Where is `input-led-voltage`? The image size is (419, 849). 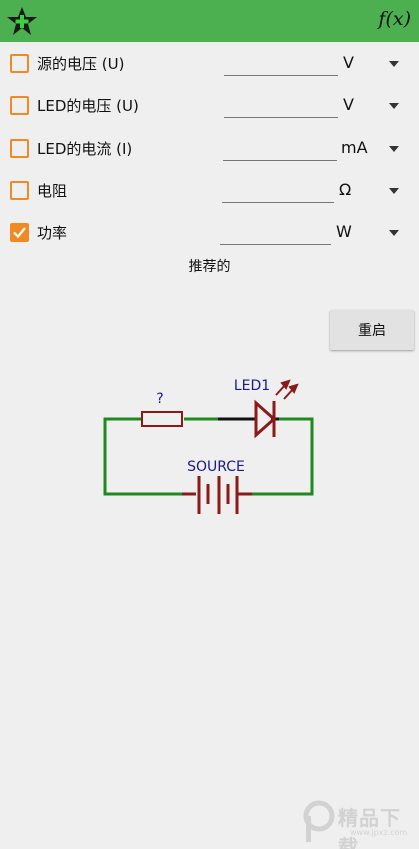 input-led-voltage is located at coordinates (281, 117).